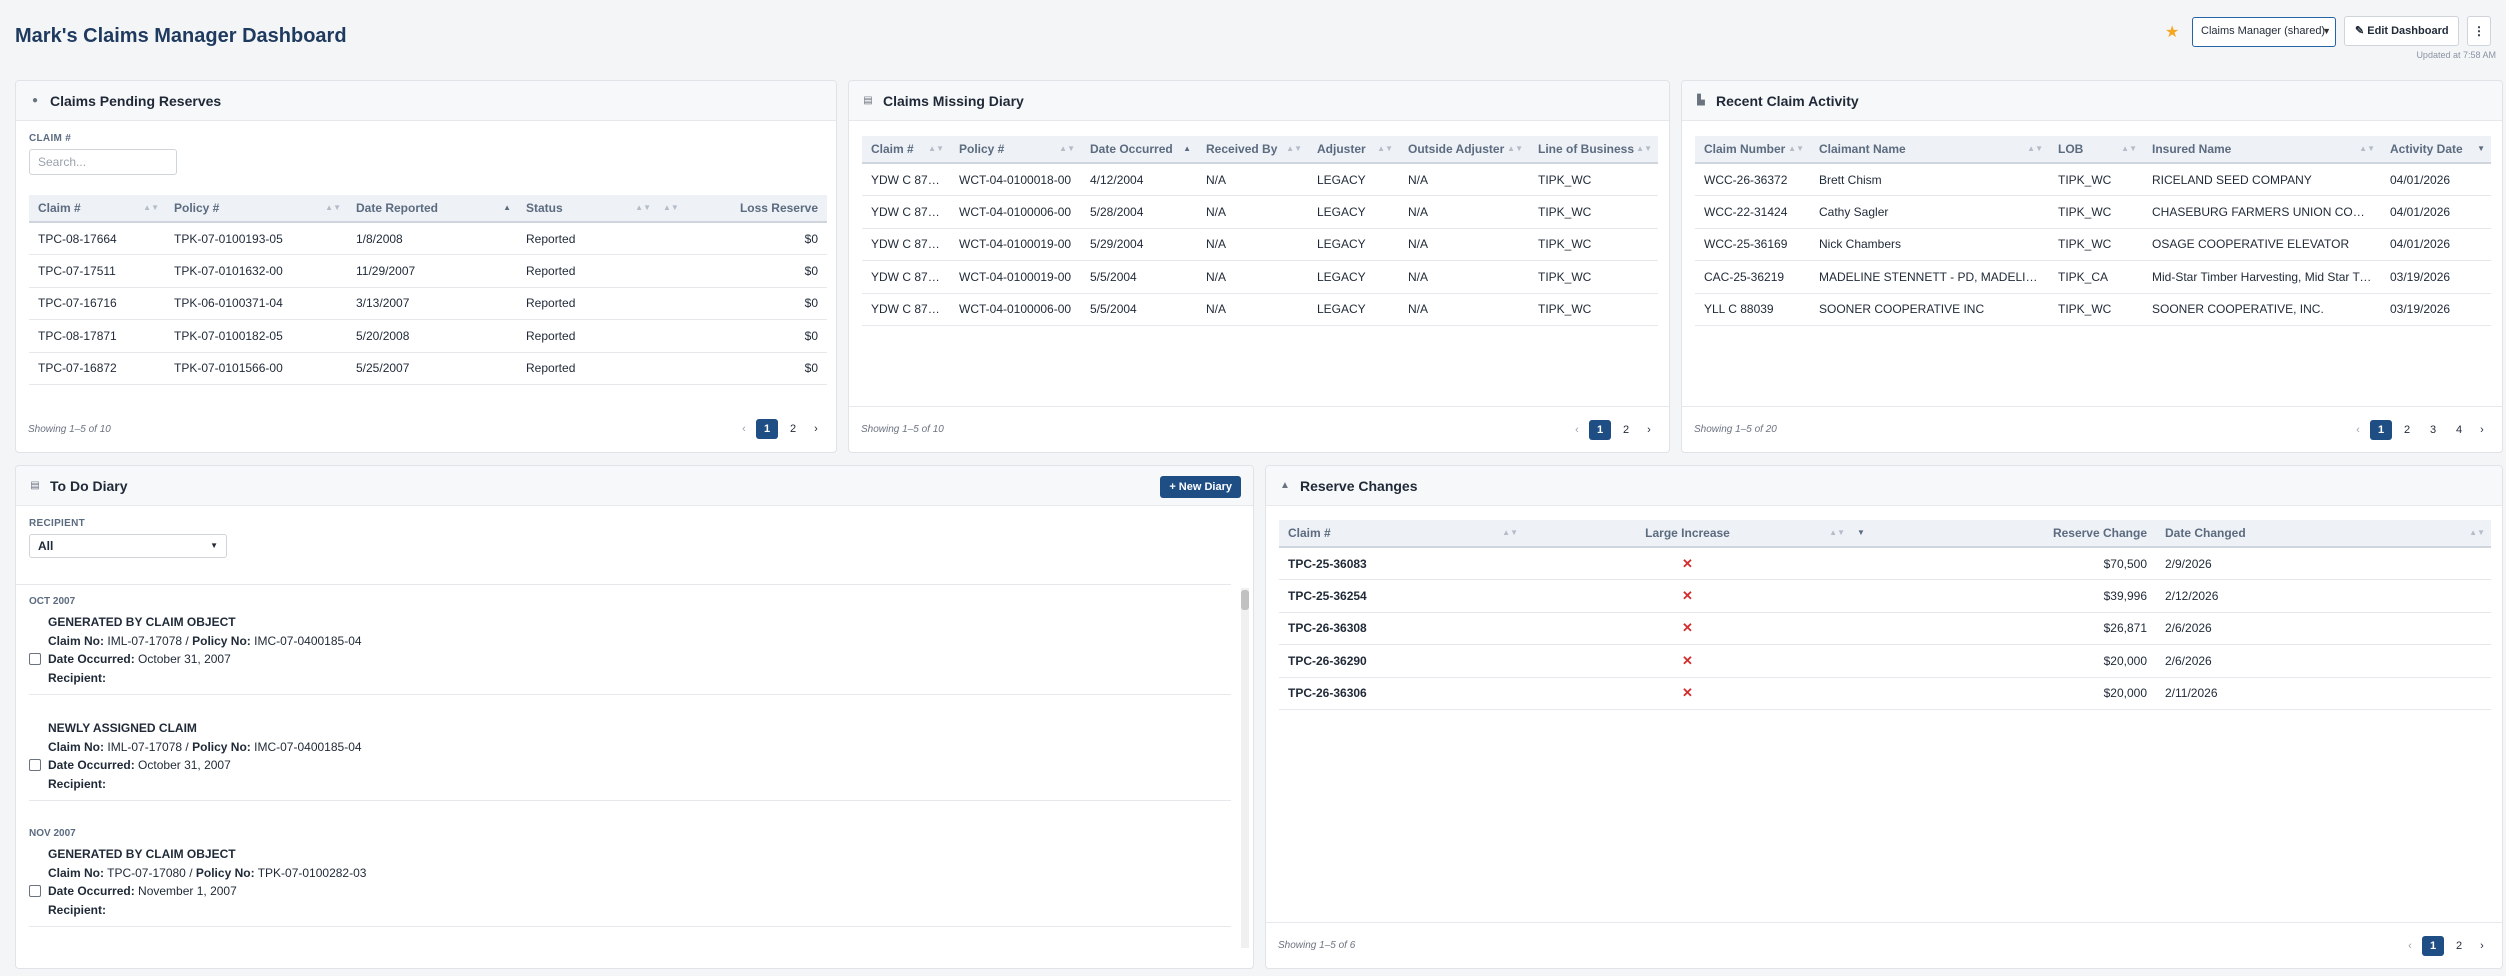 This screenshot has height=976, width=2506. Describe the element at coordinates (1353, 150) in the screenshot. I see `column-header: Adjuster ▲▼` at that location.